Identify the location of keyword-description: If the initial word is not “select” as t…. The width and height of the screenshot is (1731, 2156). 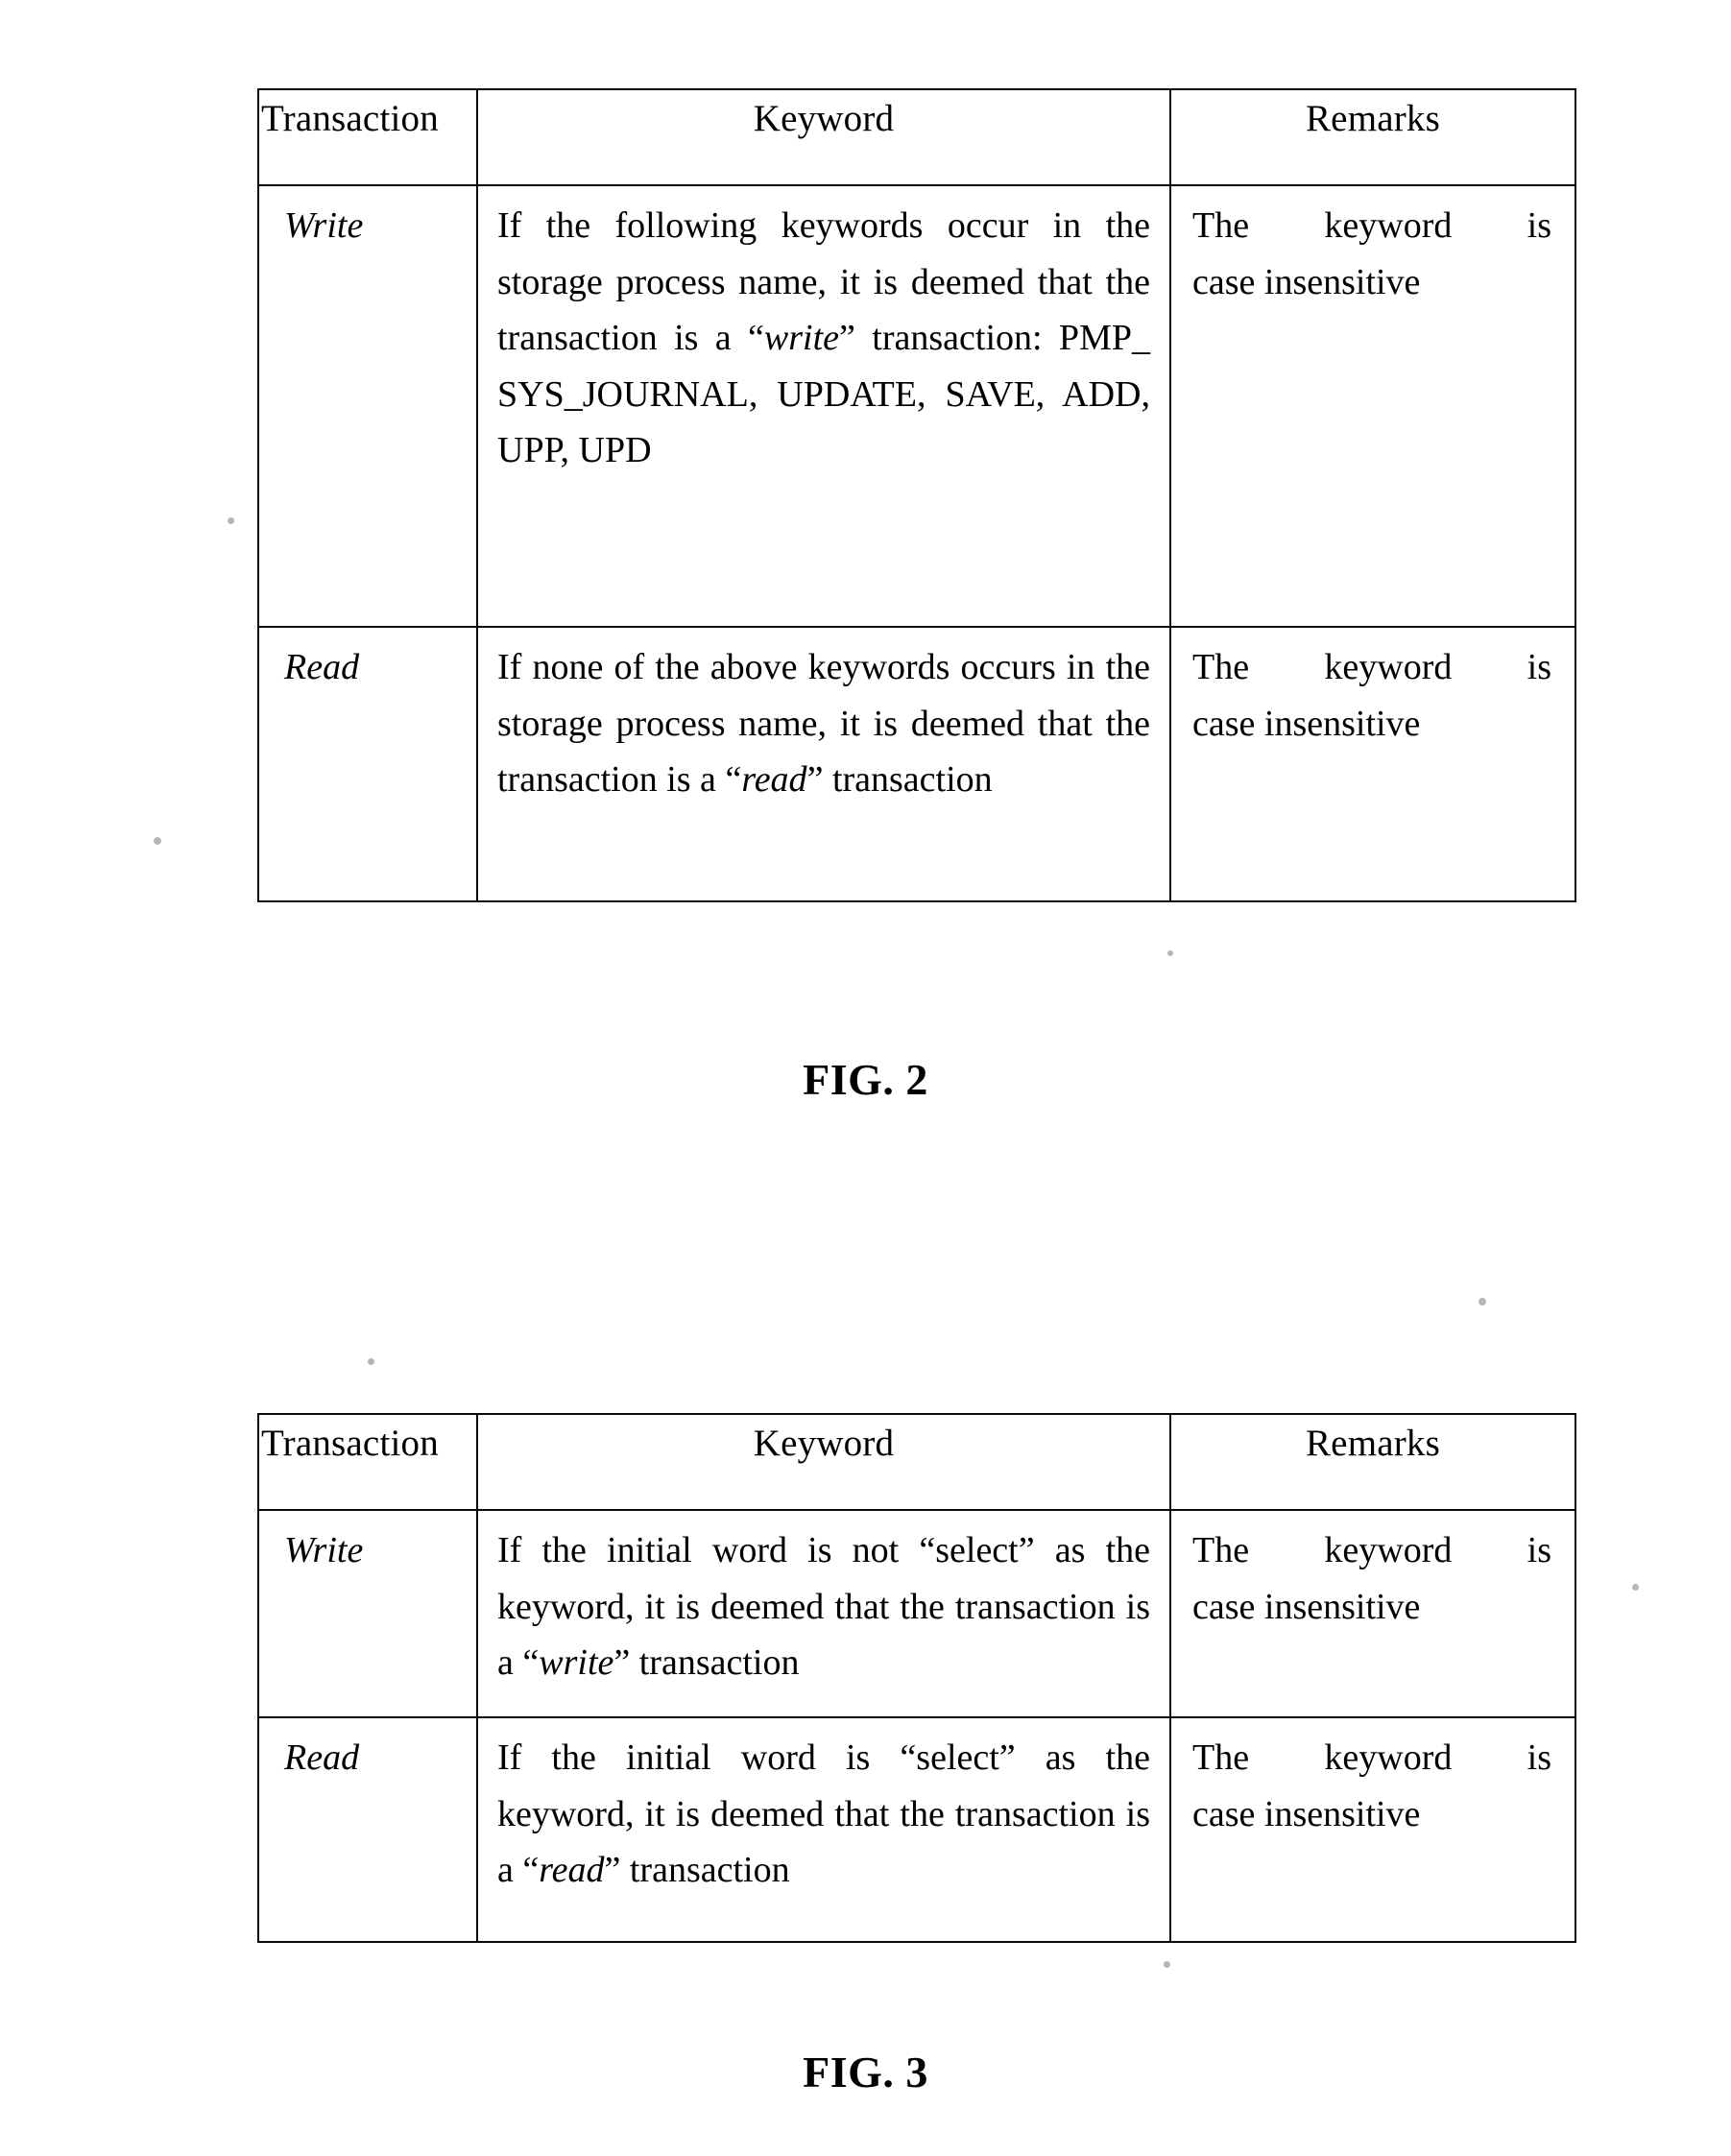
(824, 1613).